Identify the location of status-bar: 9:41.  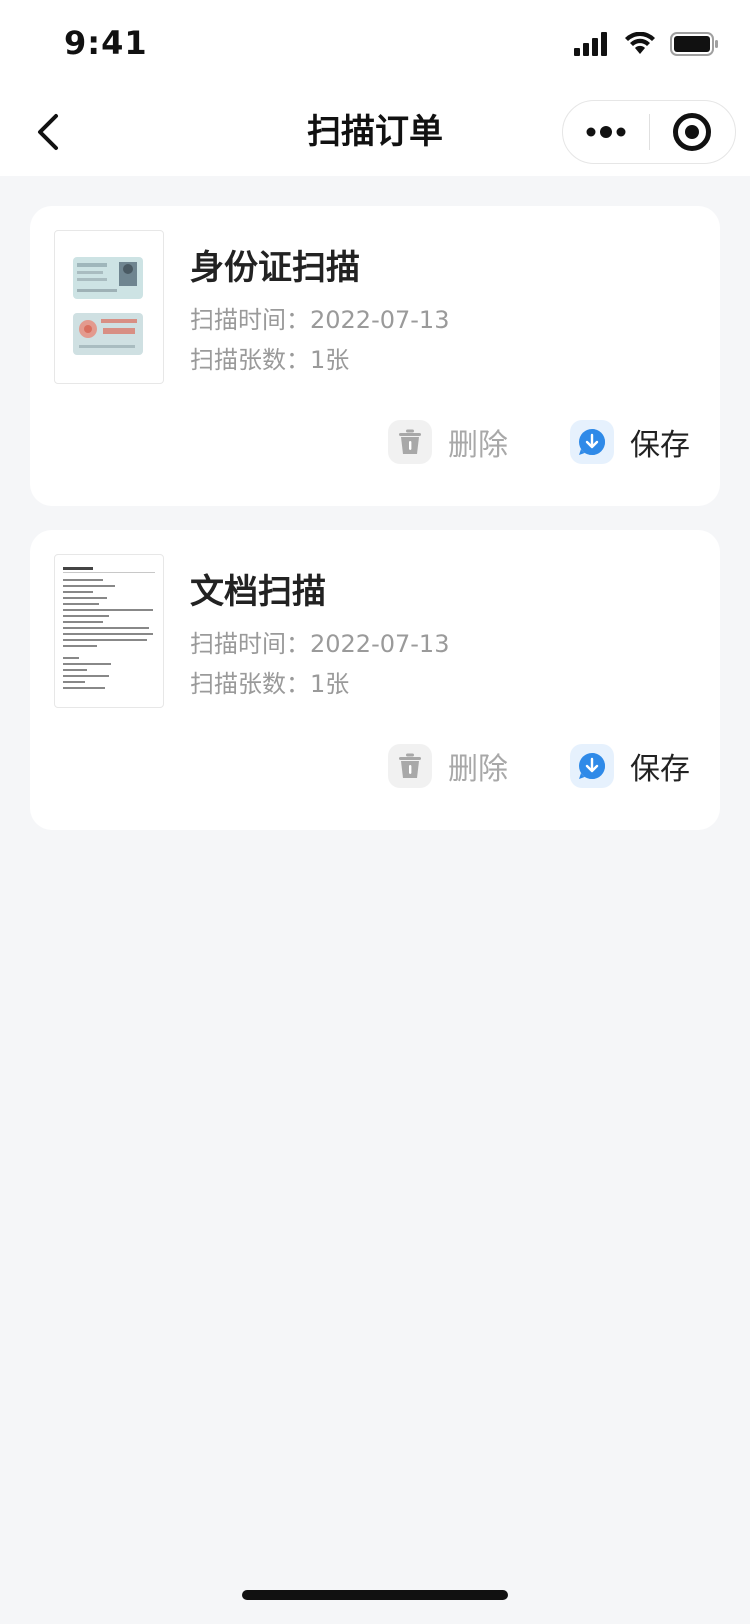
(375, 44).